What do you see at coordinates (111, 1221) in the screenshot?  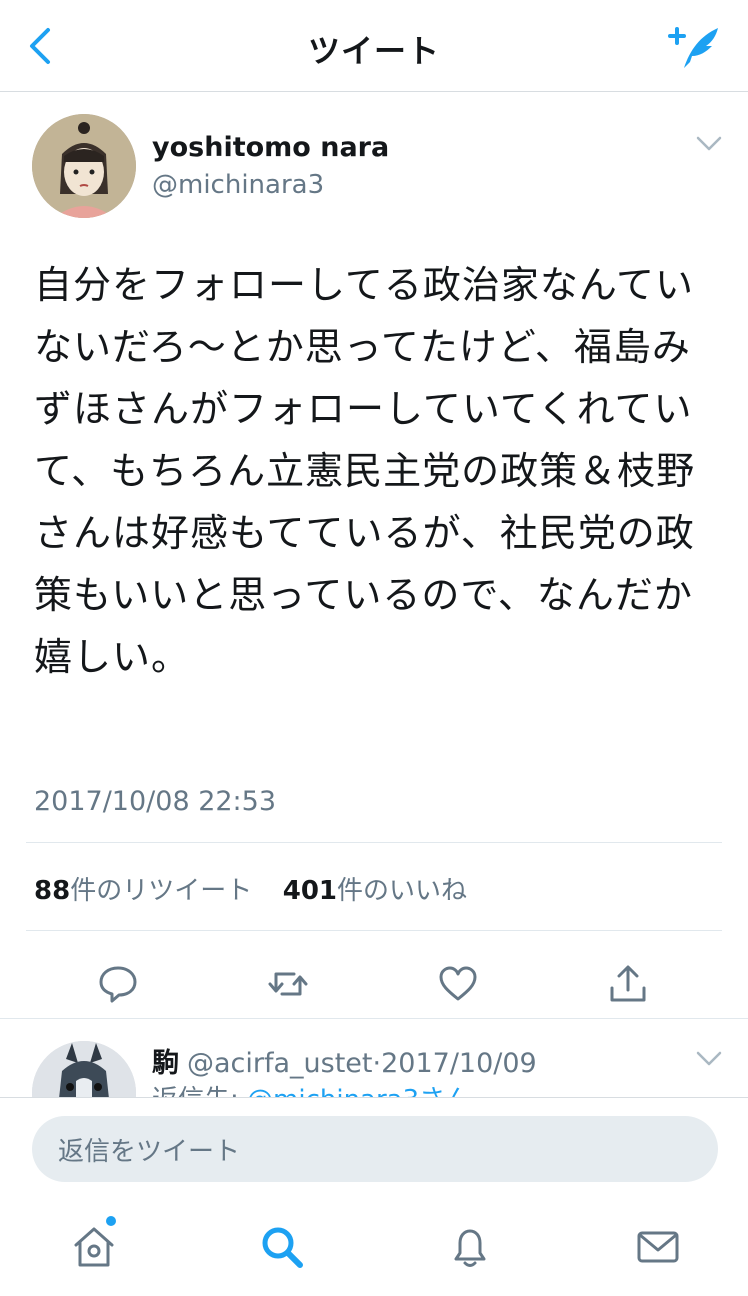 I see `new-content-indicator` at bounding box center [111, 1221].